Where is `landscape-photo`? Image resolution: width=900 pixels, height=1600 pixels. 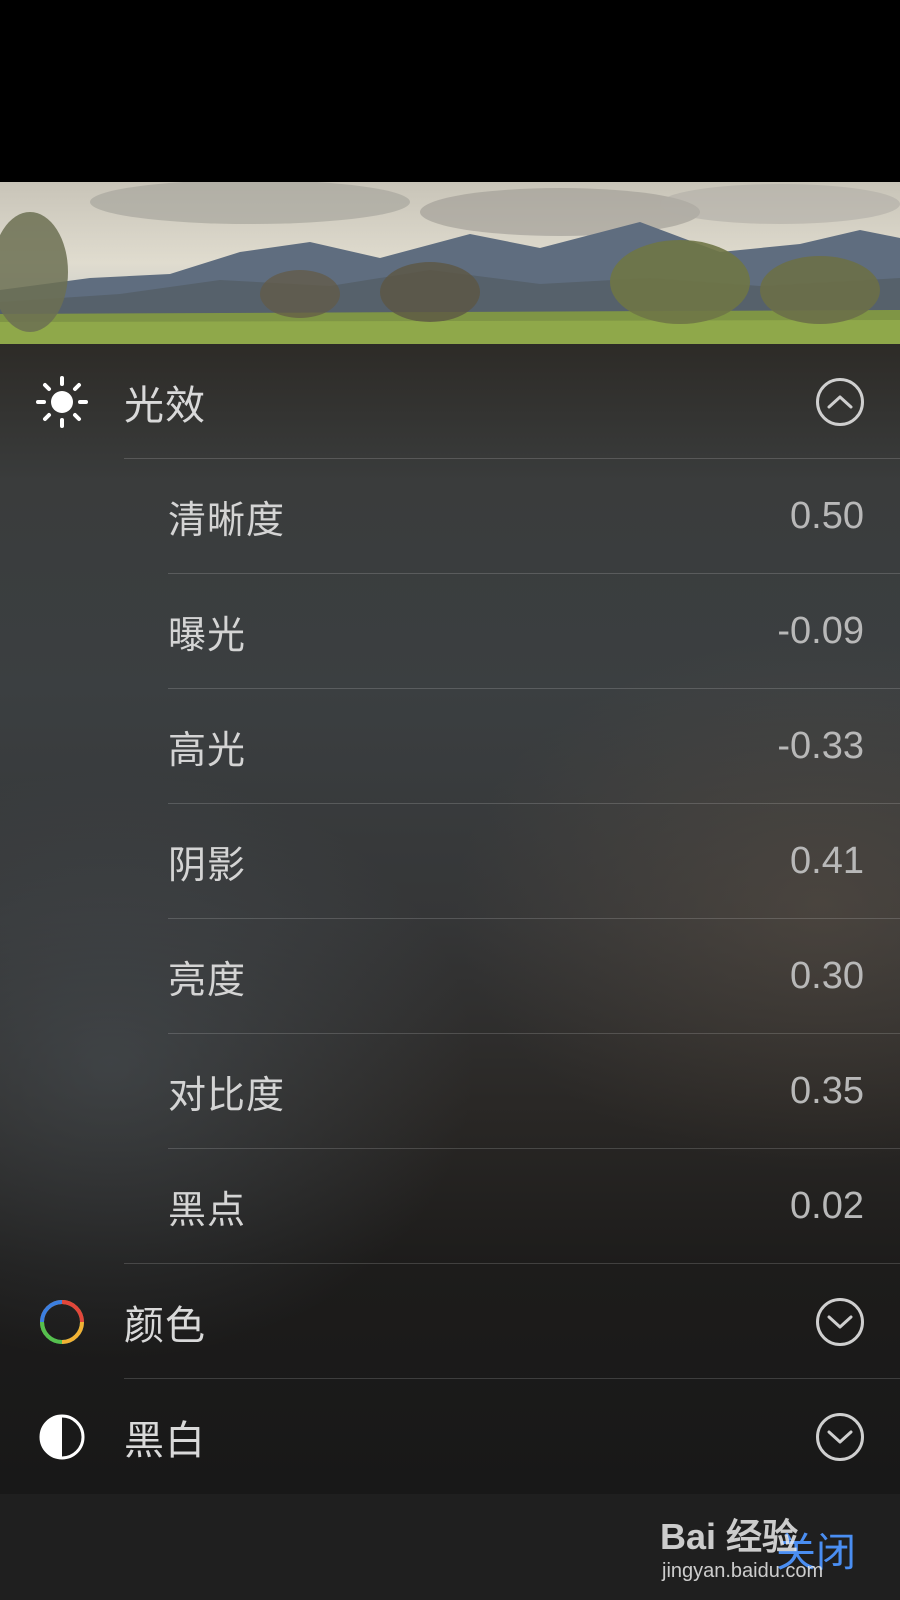 landscape-photo is located at coordinates (450, 263).